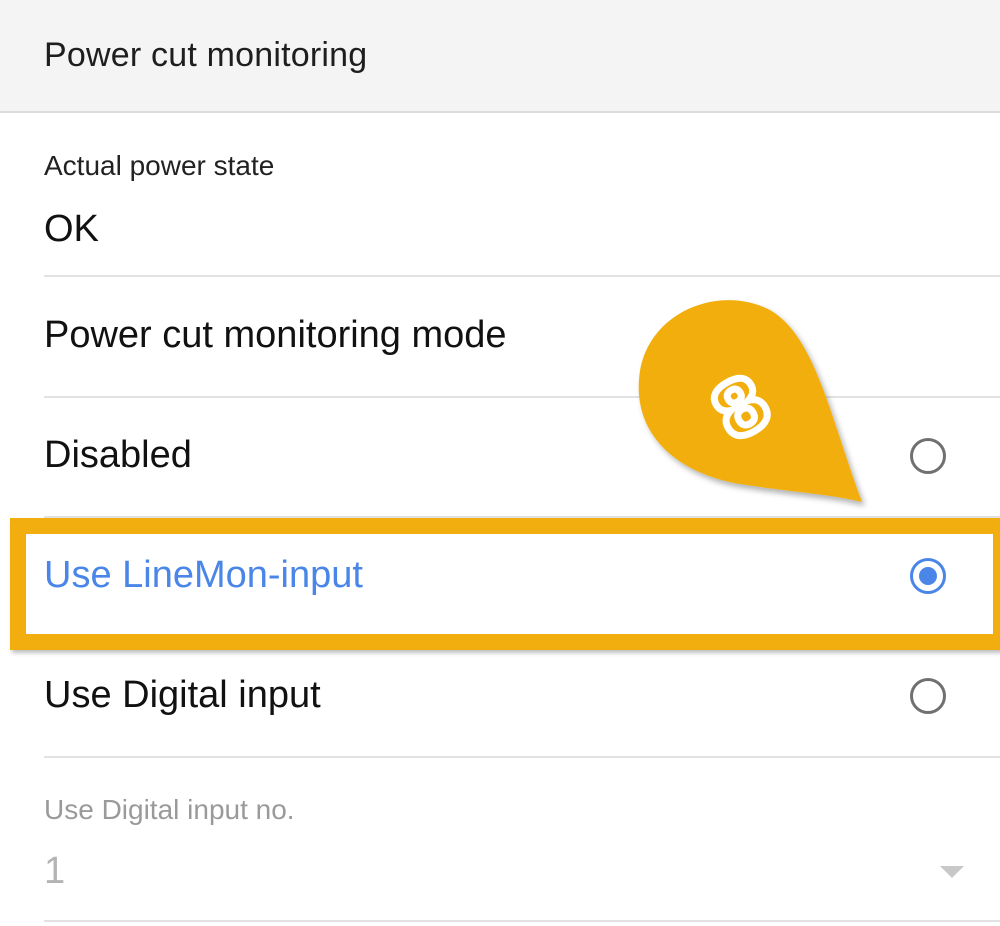 The width and height of the screenshot is (1000, 926). What do you see at coordinates (182, 695) in the screenshot?
I see `option-digital-input-label: Use Digital input` at bounding box center [182, 695].